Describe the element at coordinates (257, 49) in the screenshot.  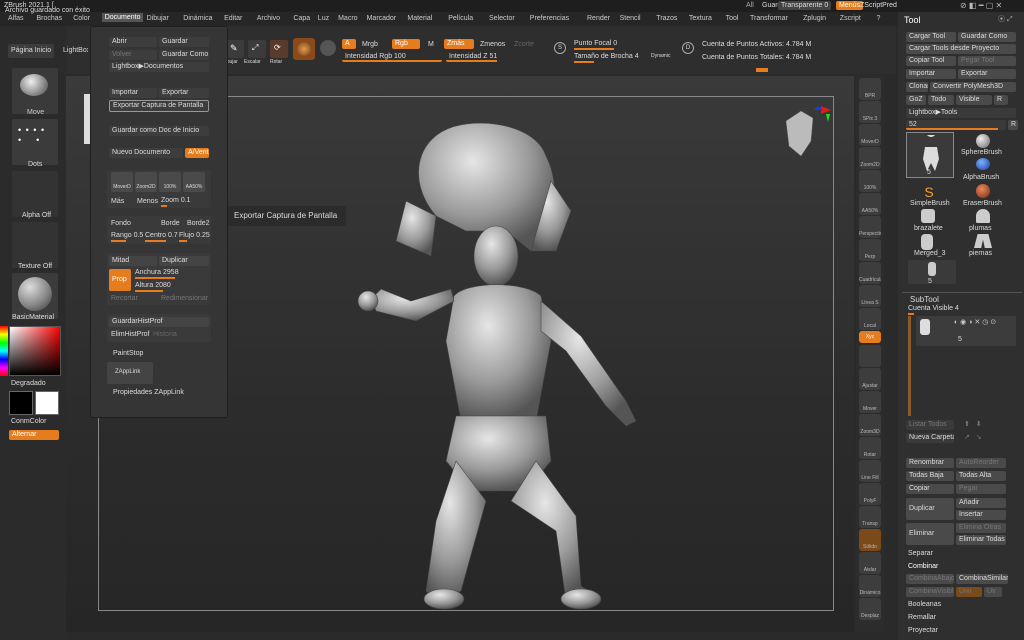
I see `scale-mode-button: ⤢` at that location.